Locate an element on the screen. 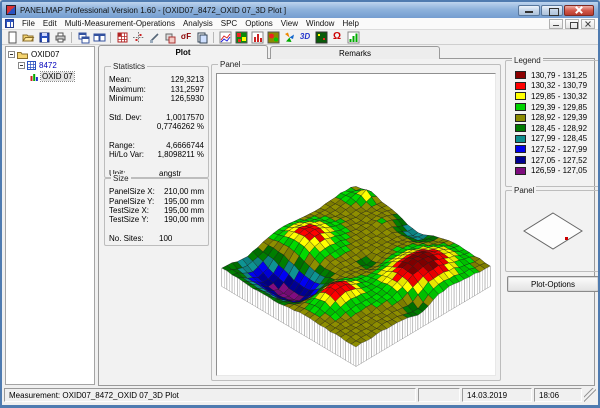  tree-label-selected: OXID 07 is located at coordinates (57, 76).